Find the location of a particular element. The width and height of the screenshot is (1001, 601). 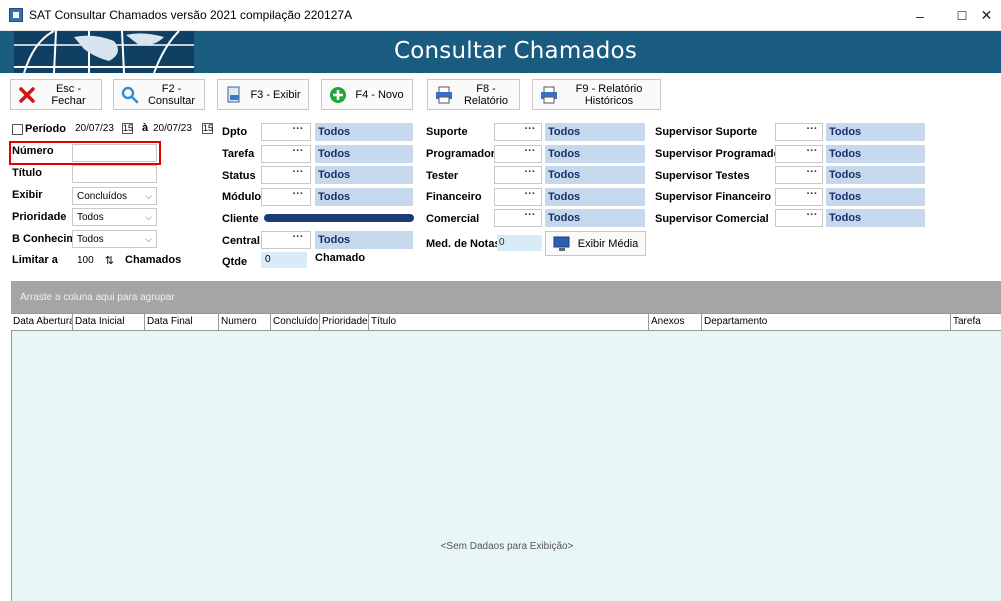

bconhecim-select: Todos ⌵ is located at coordinates (114, 239).